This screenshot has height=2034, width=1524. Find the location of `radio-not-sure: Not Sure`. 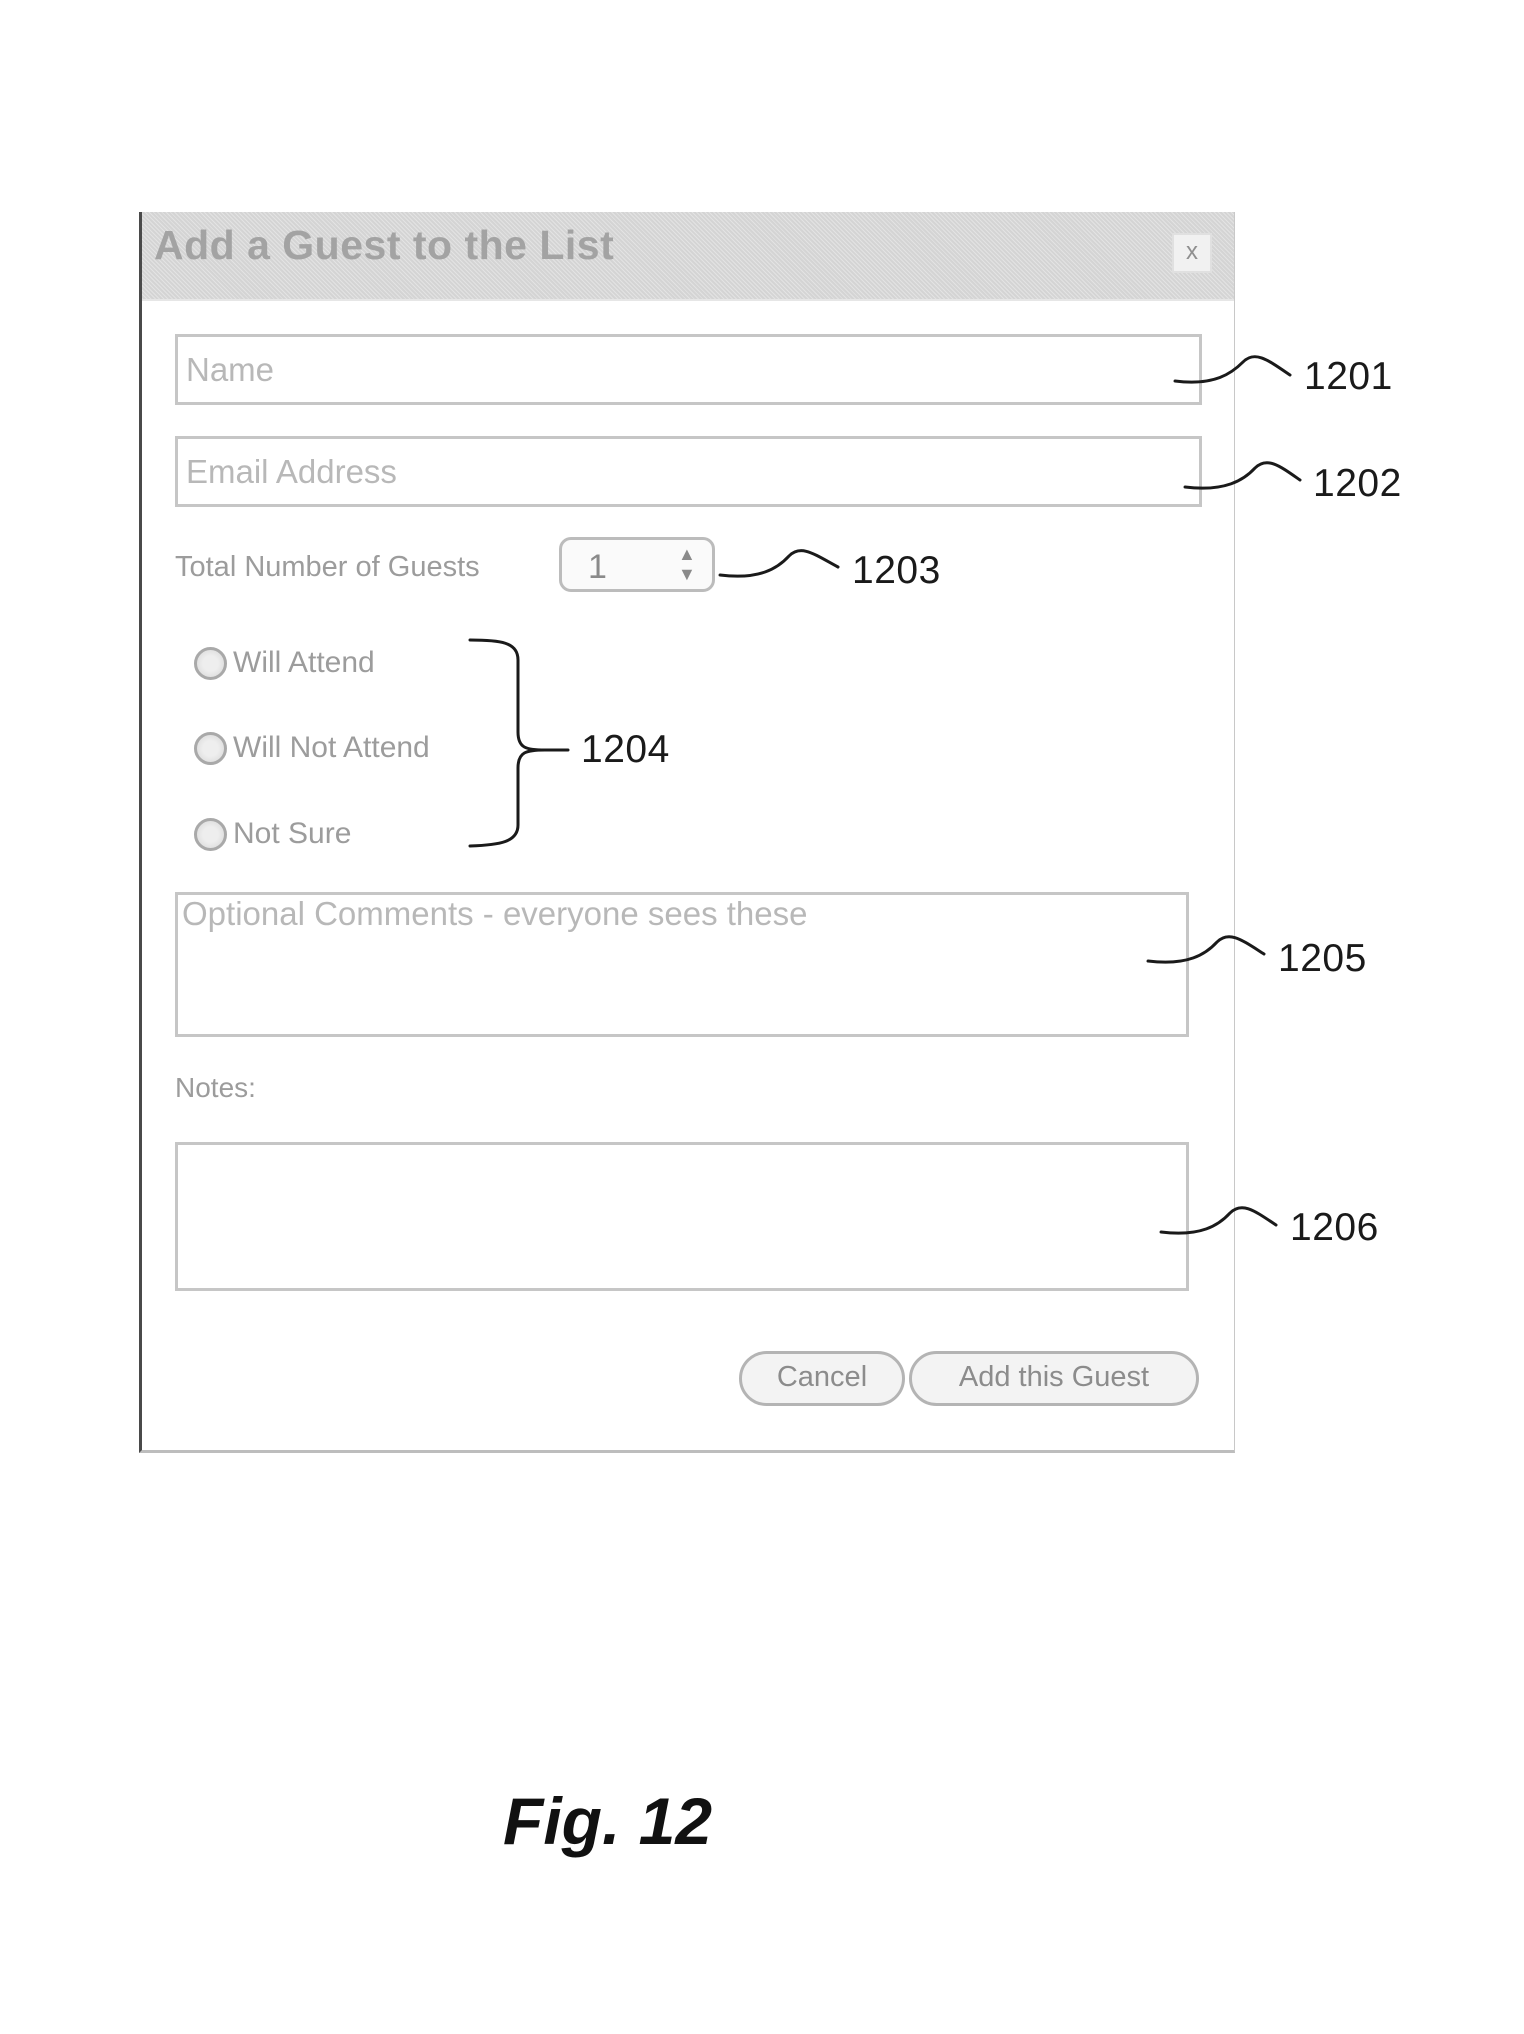

radio-not-sure: Not Sure is located at coordinates (272, 834).